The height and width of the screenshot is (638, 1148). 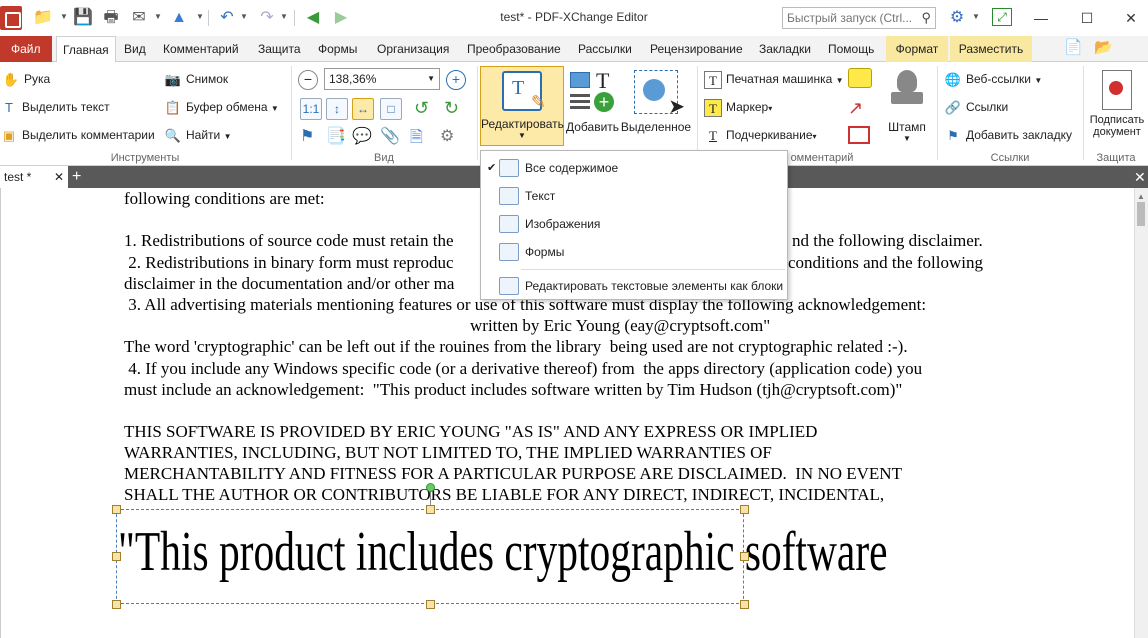 What do you see at coordinates (522, 106) in the screenshot?
I see `edit-button: T ✎ Редактировать ▼` at bounding box center [522, 106].